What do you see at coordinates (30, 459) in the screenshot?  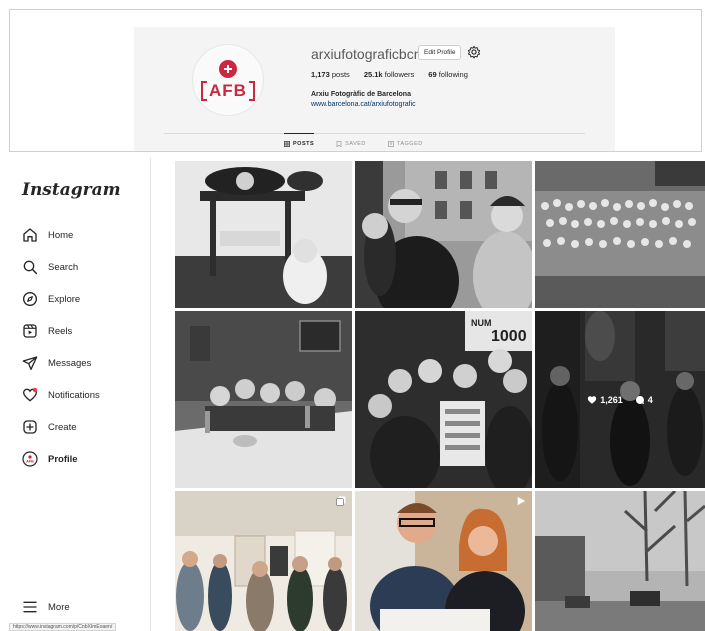 I see `avatar-icon: AFB` at bounding box center [30, 459].